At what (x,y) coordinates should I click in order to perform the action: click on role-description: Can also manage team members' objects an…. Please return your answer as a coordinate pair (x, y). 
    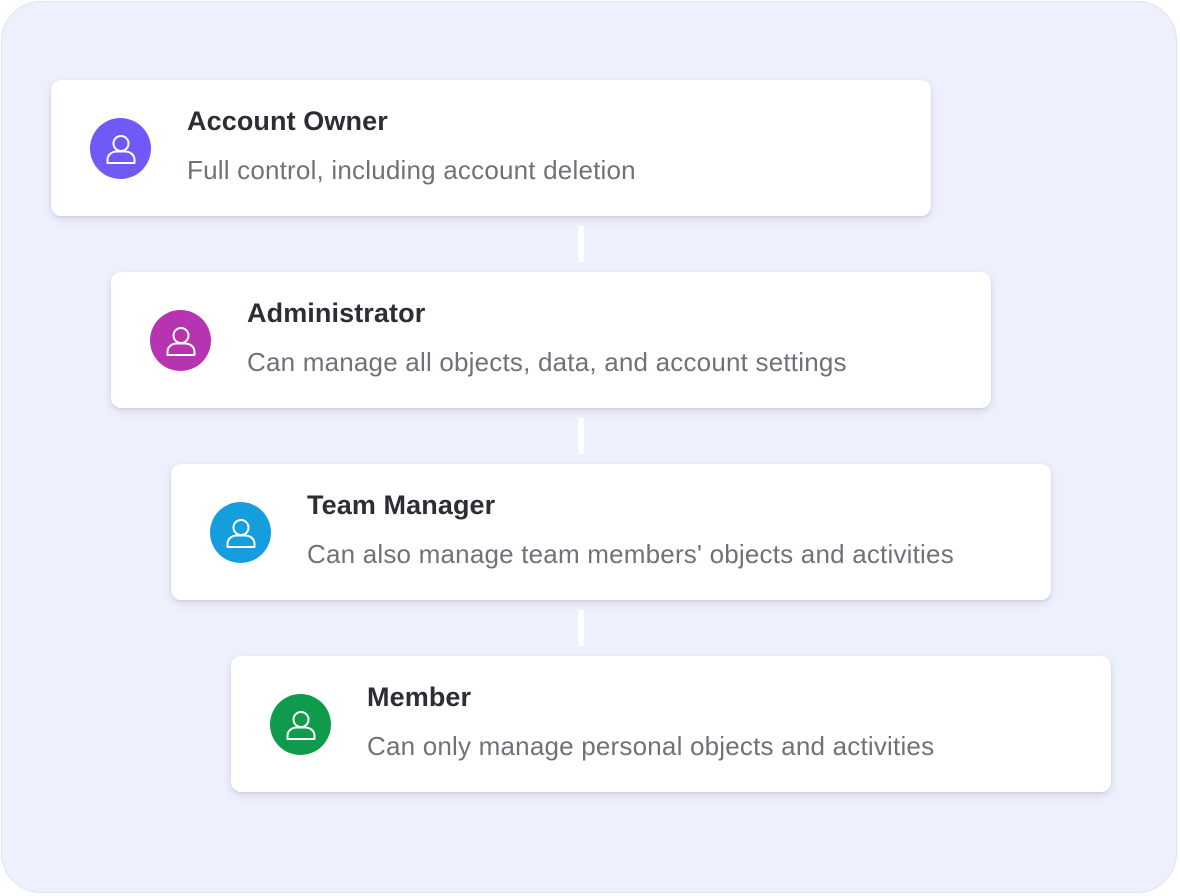
    Looking at the image, I should click on (630, 554).